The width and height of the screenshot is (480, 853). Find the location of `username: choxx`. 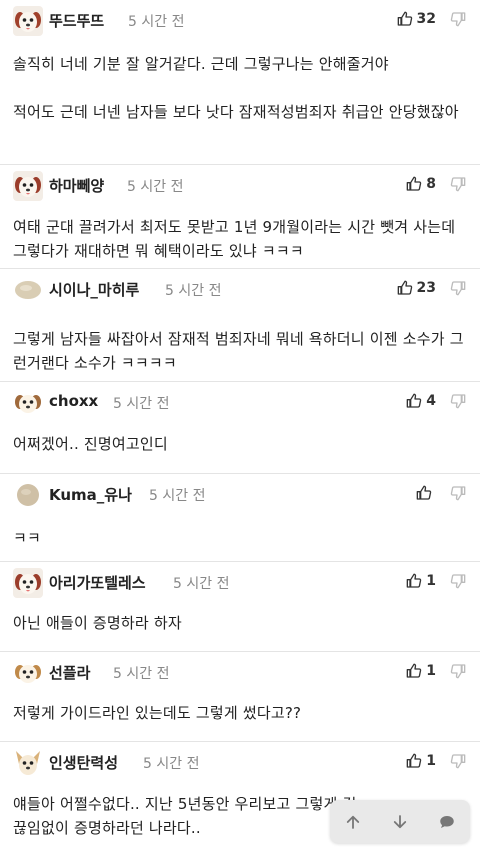

username: choxx is located at coordinates (73, 401).